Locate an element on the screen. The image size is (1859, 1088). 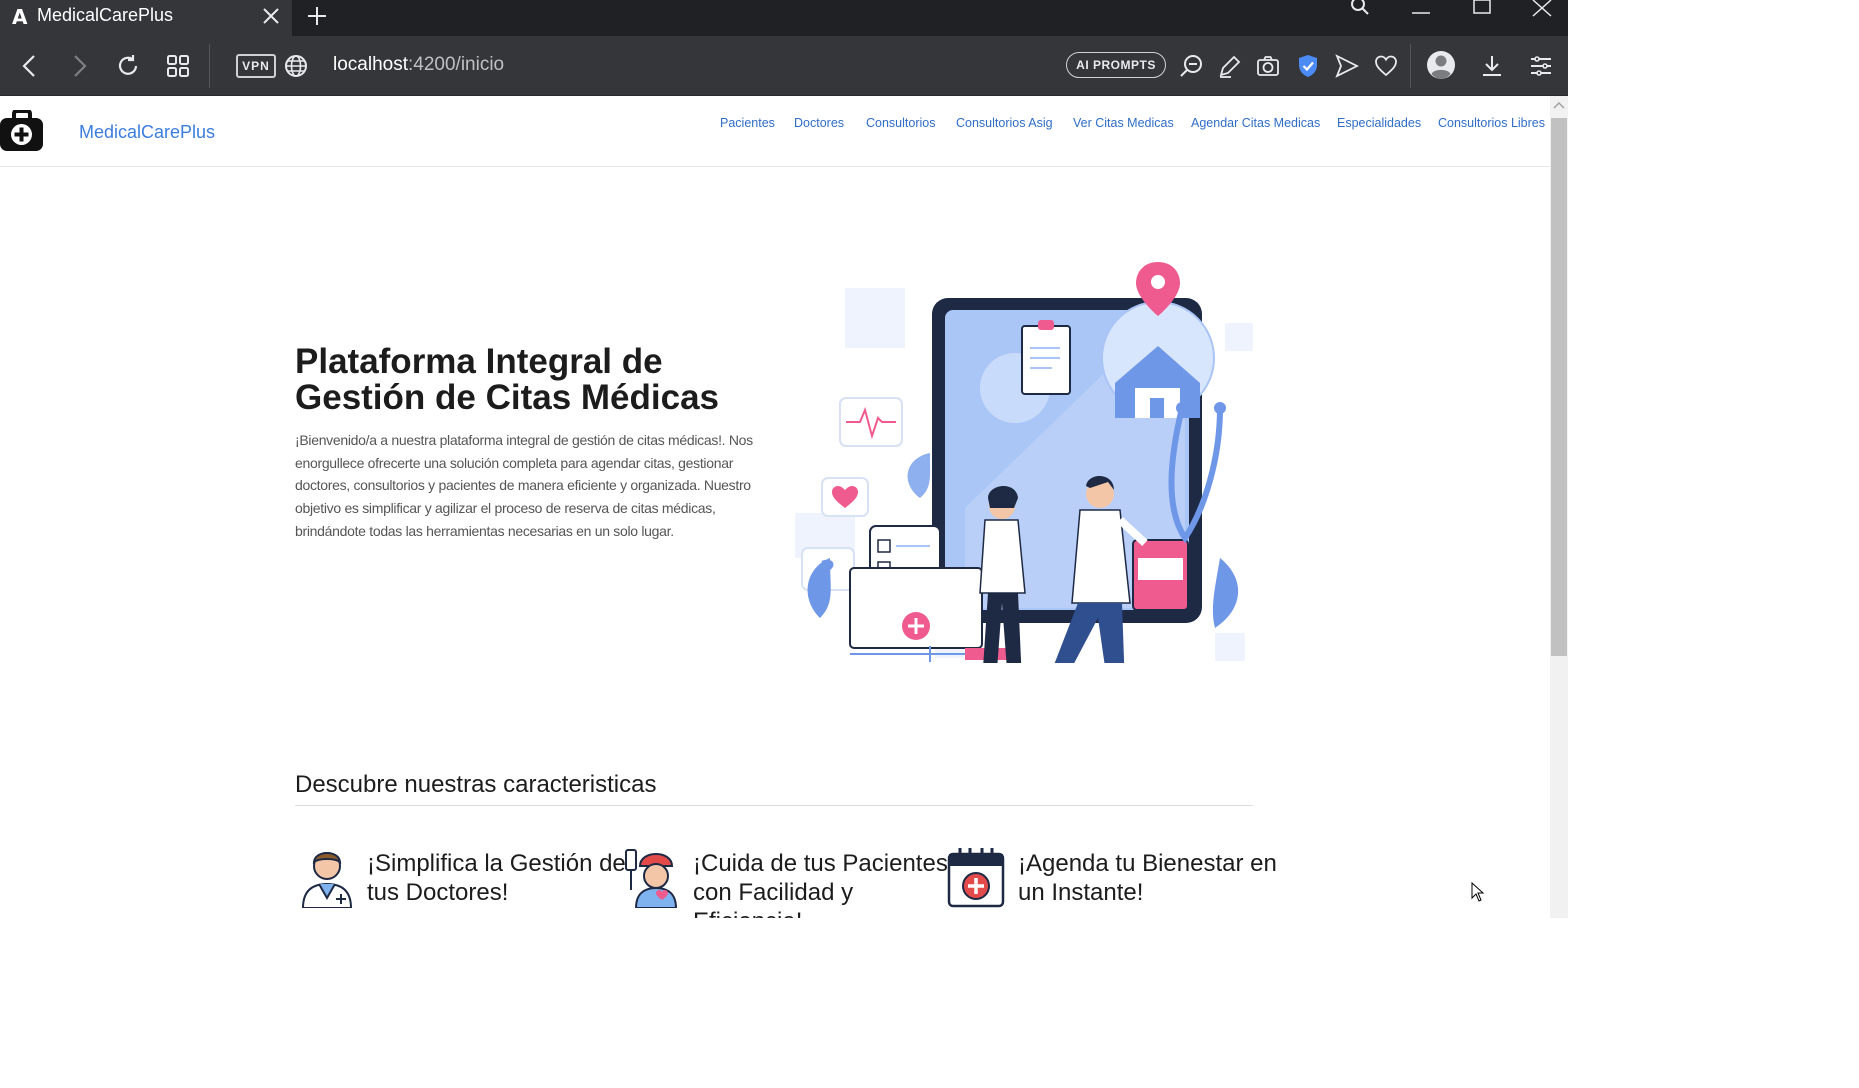
camera-icon is located at coordinates (1268, 66).